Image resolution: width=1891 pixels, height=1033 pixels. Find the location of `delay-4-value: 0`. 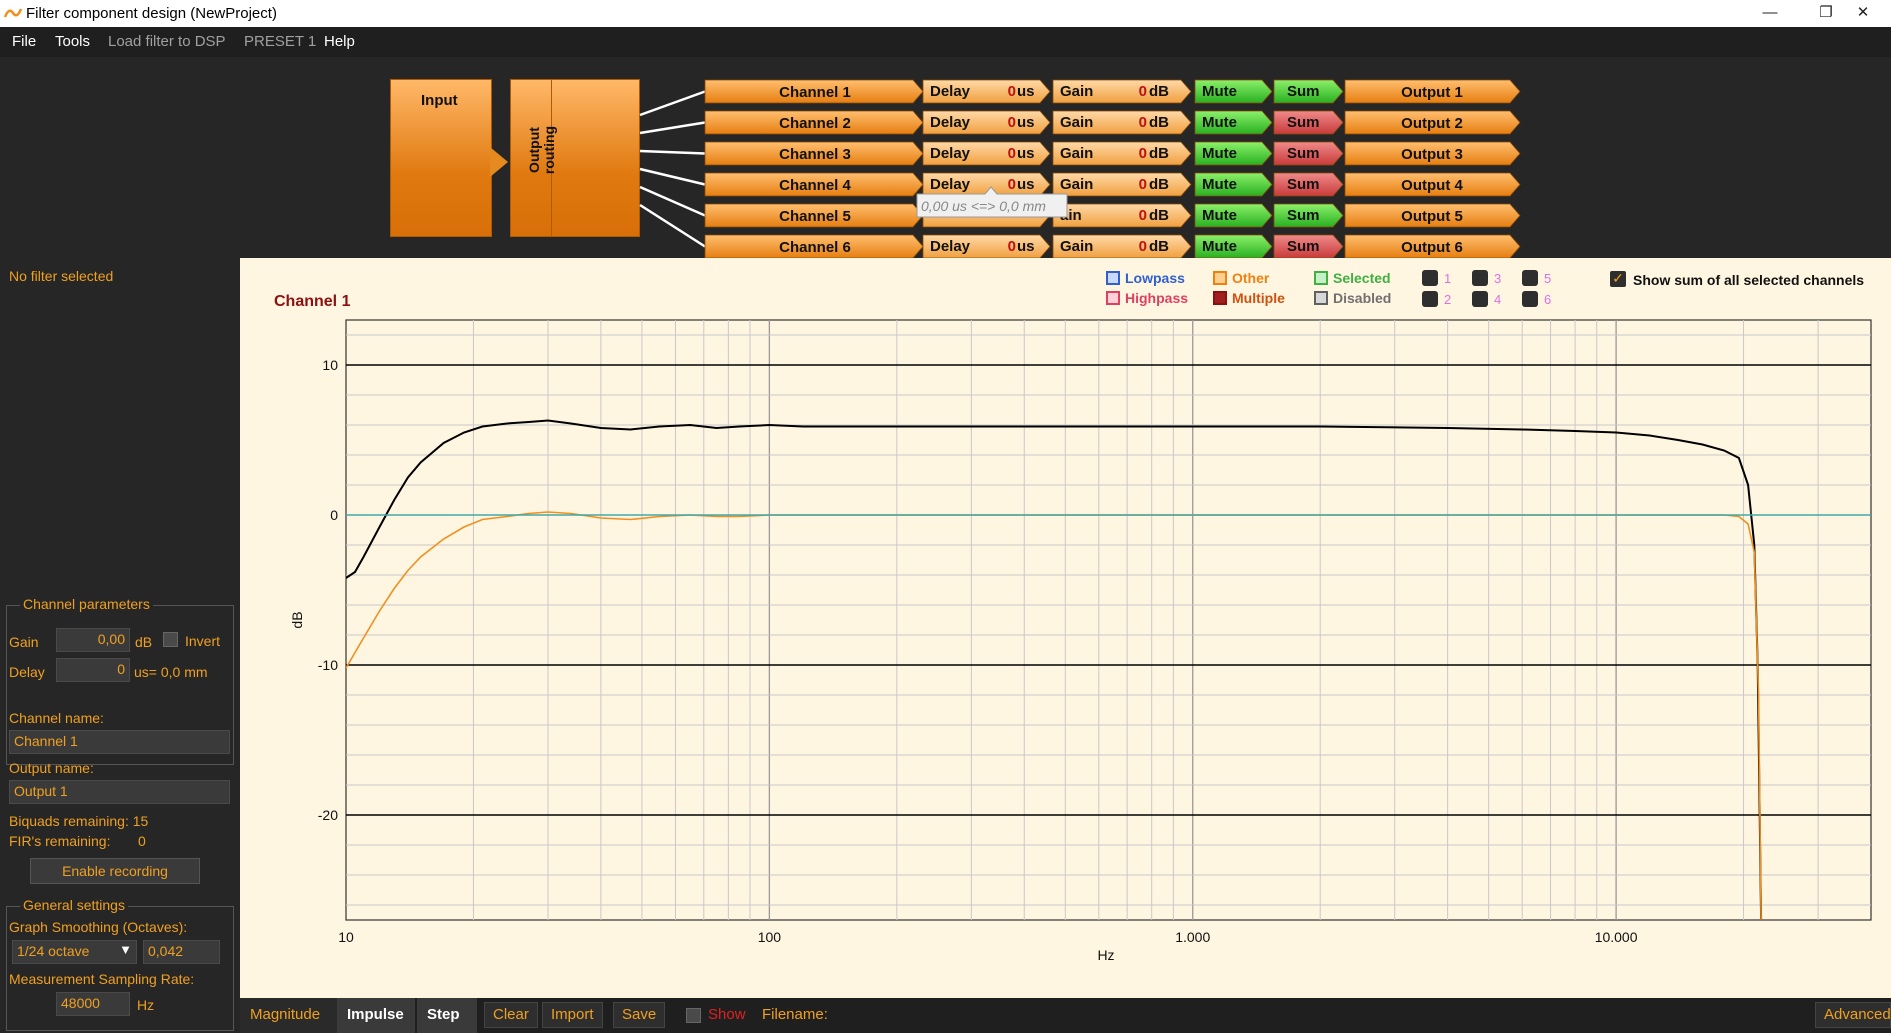

delay-4-value: 0 is located at coordinates (1012, 184).